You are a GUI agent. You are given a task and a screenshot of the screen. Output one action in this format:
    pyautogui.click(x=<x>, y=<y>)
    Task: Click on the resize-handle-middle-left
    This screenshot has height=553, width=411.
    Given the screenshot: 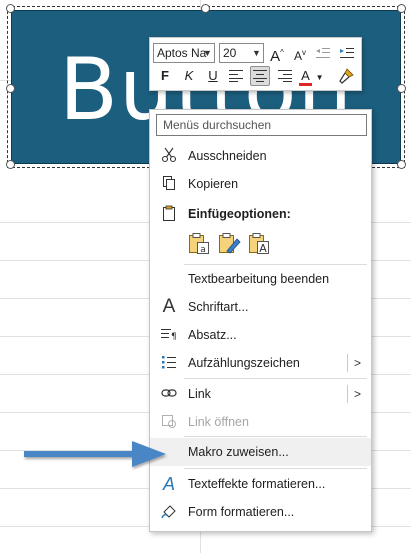 What is the action you would take?
    pyautogui.click(x=10, y=88)
    